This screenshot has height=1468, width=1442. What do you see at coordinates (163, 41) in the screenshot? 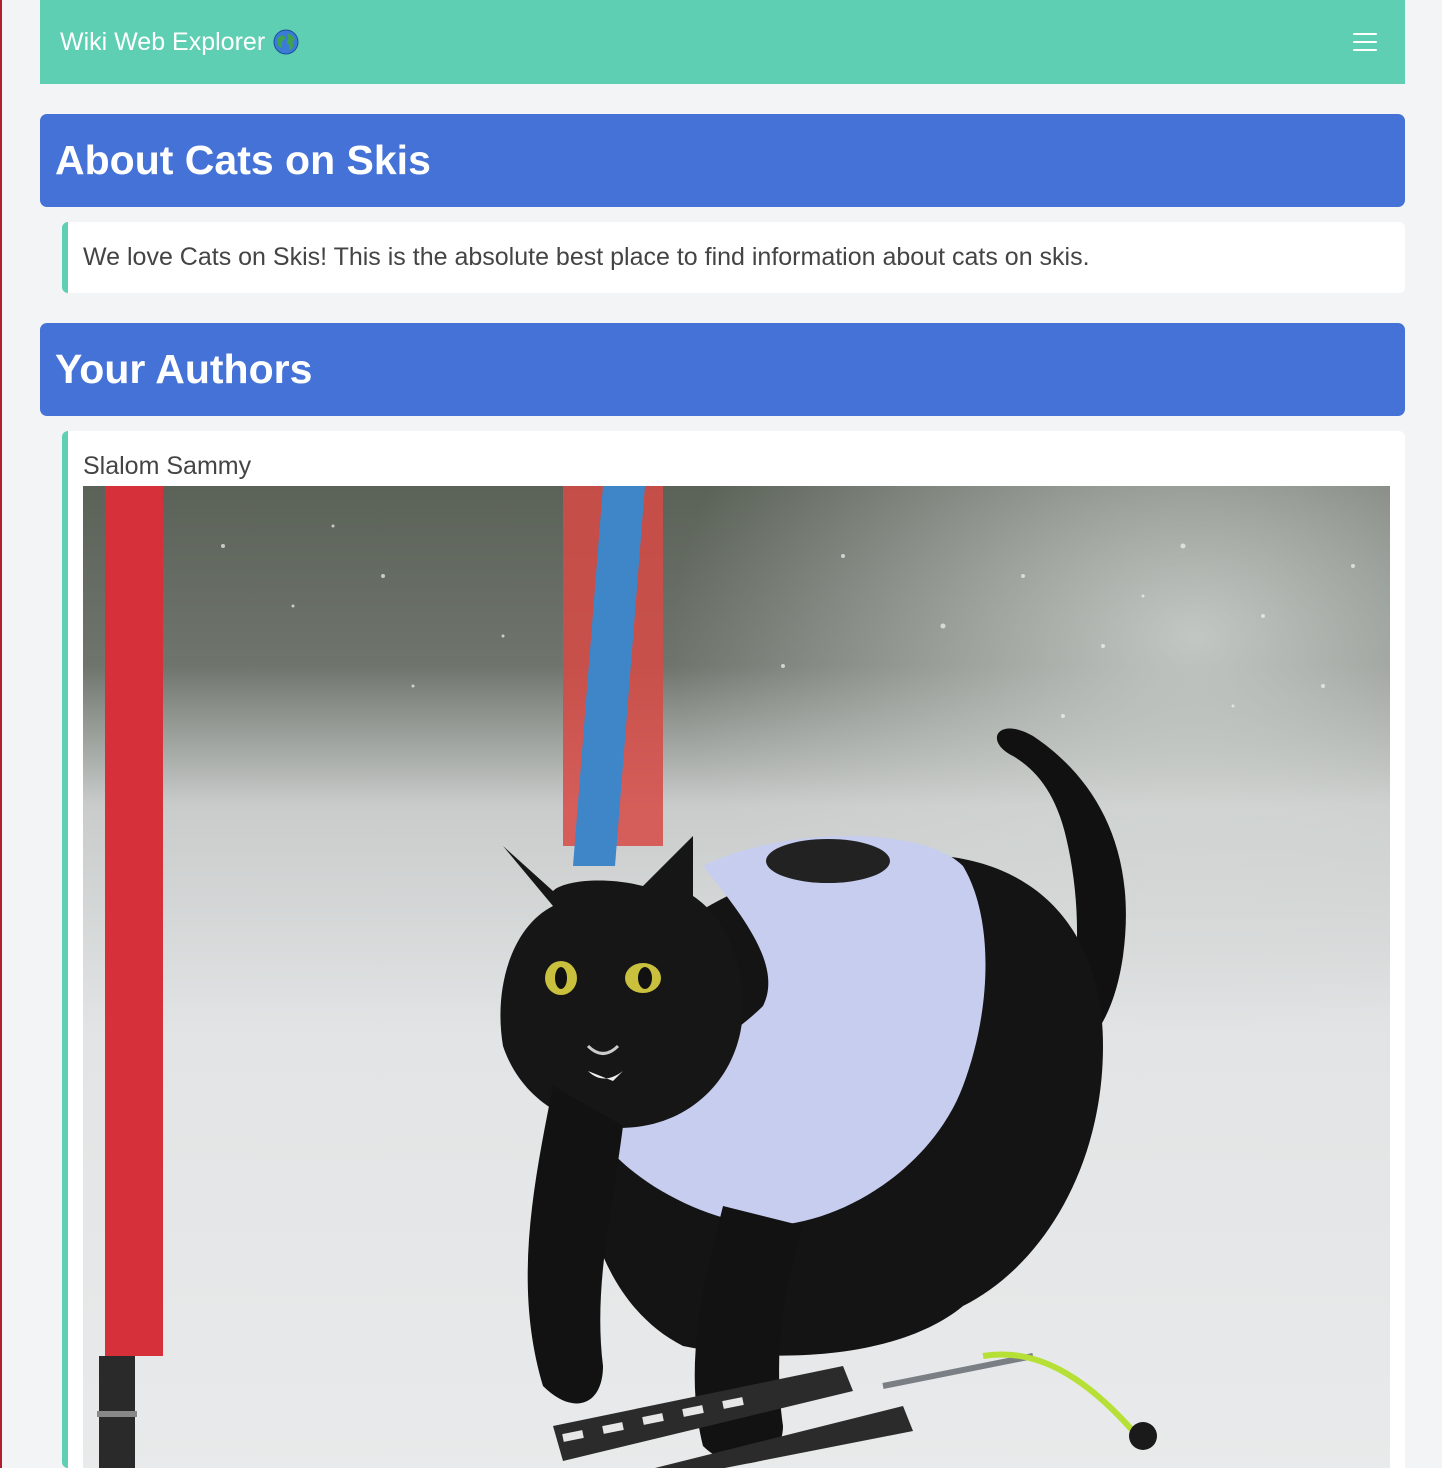
I see `brand-title: Wiki Web Explorer` at bounding box center [163, 41].